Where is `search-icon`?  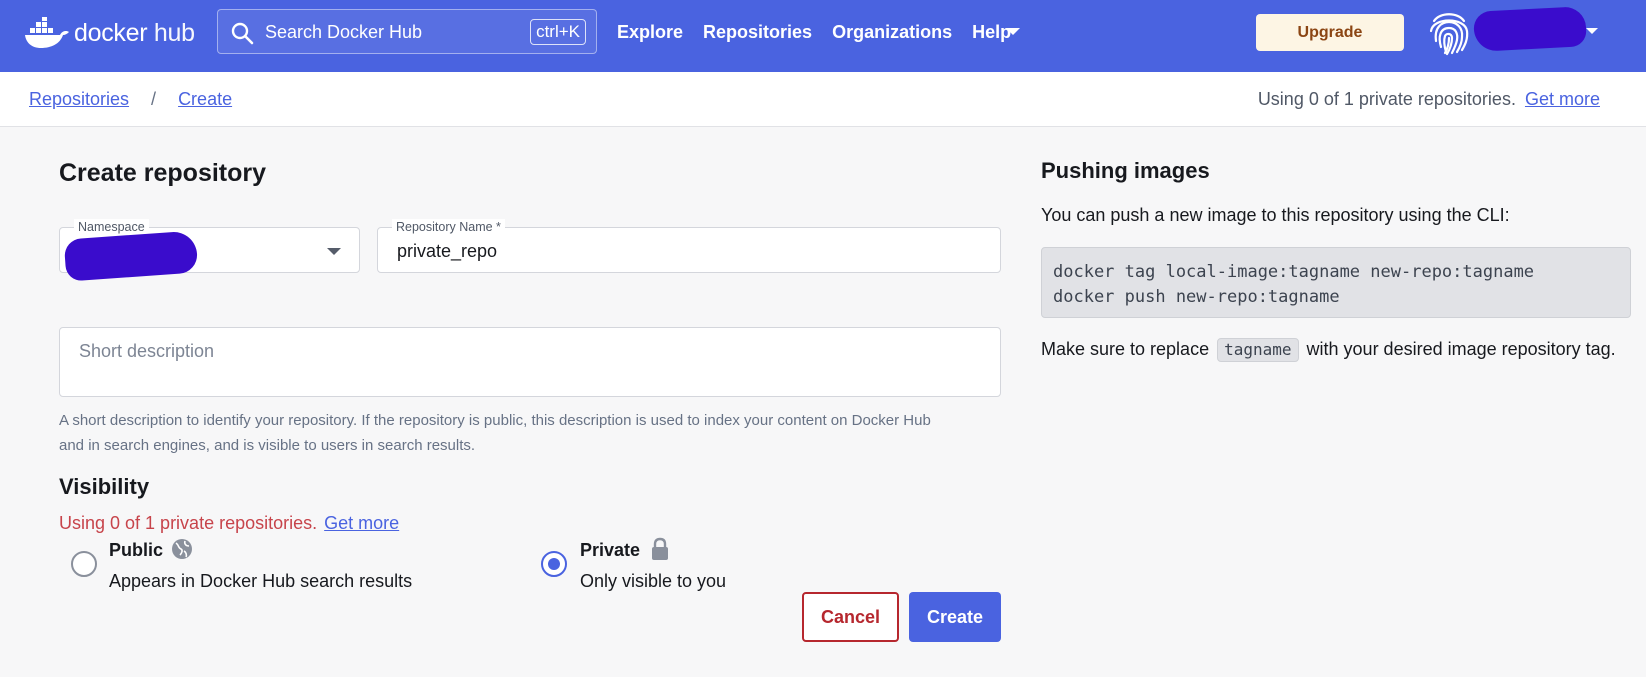 search-icon is located at coordinates (242, 33).